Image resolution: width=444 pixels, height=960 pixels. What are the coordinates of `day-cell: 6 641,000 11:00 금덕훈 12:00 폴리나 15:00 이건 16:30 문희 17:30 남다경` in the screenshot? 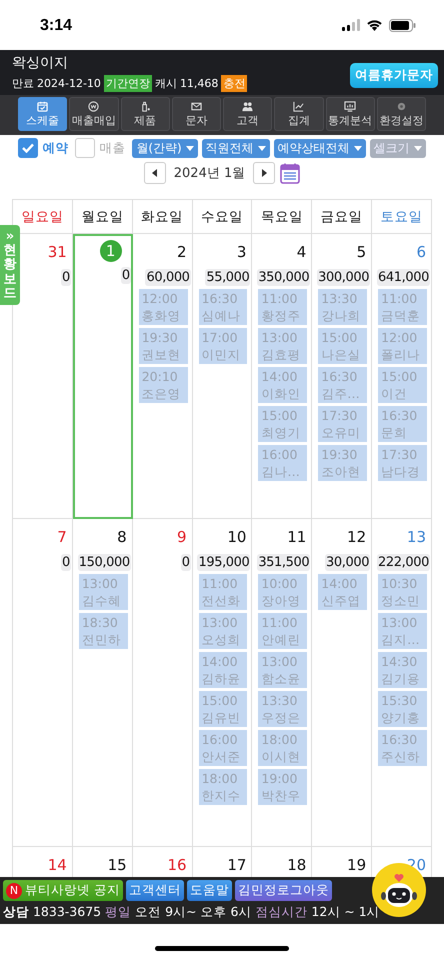 It's located at (402, 376).